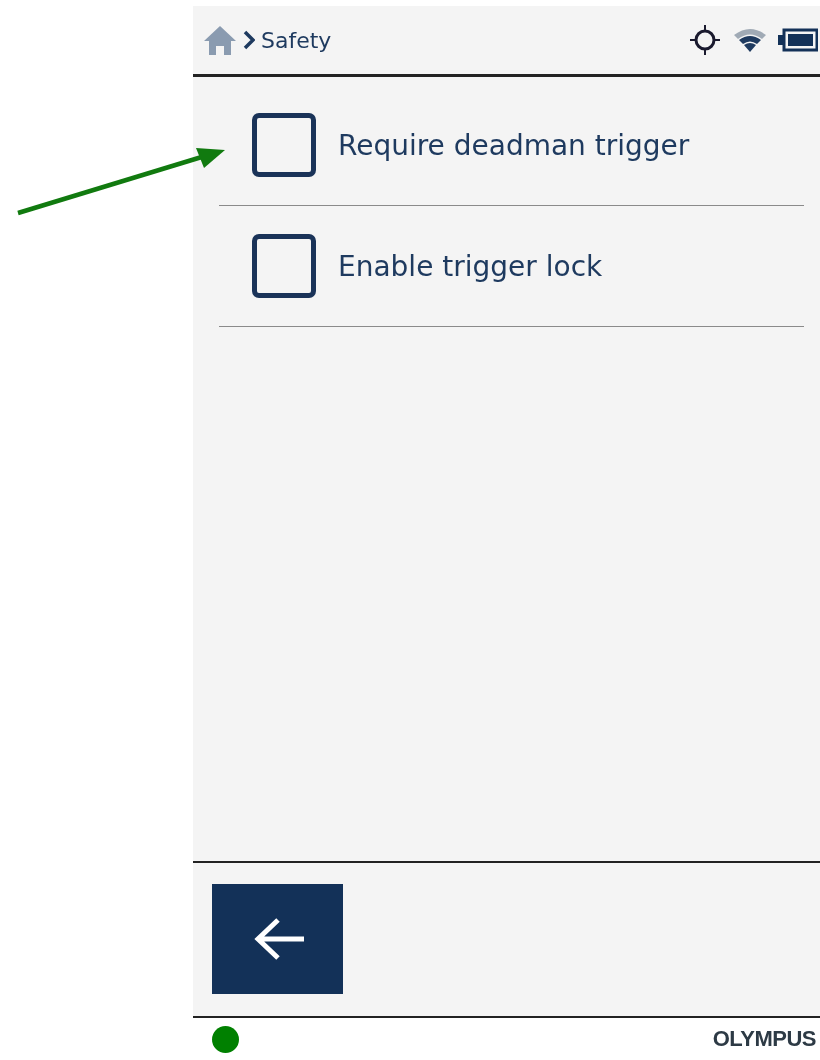 This screenshot has height=1060, width=820. Describe the element at coordinates (249, 40) in the screenshot. I see `chevron-icon` at that location.